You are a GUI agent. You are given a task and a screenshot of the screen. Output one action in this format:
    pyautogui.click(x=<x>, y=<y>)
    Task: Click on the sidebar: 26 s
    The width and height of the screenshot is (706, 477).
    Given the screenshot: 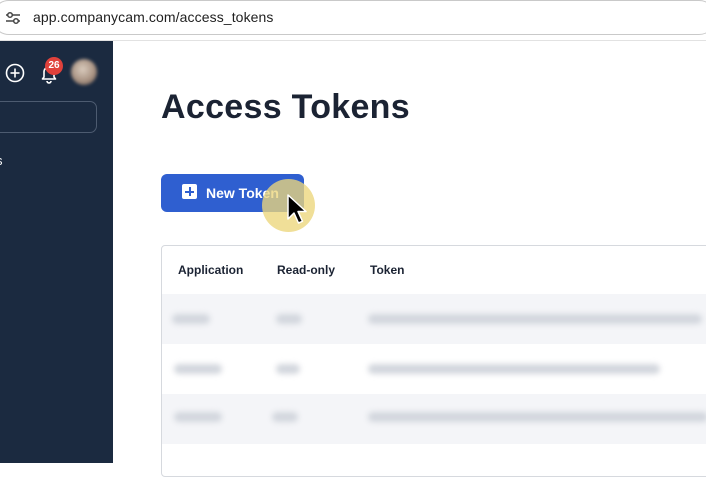 What is the action you would take?
    pyautogui.click(x=56, y=252)
    